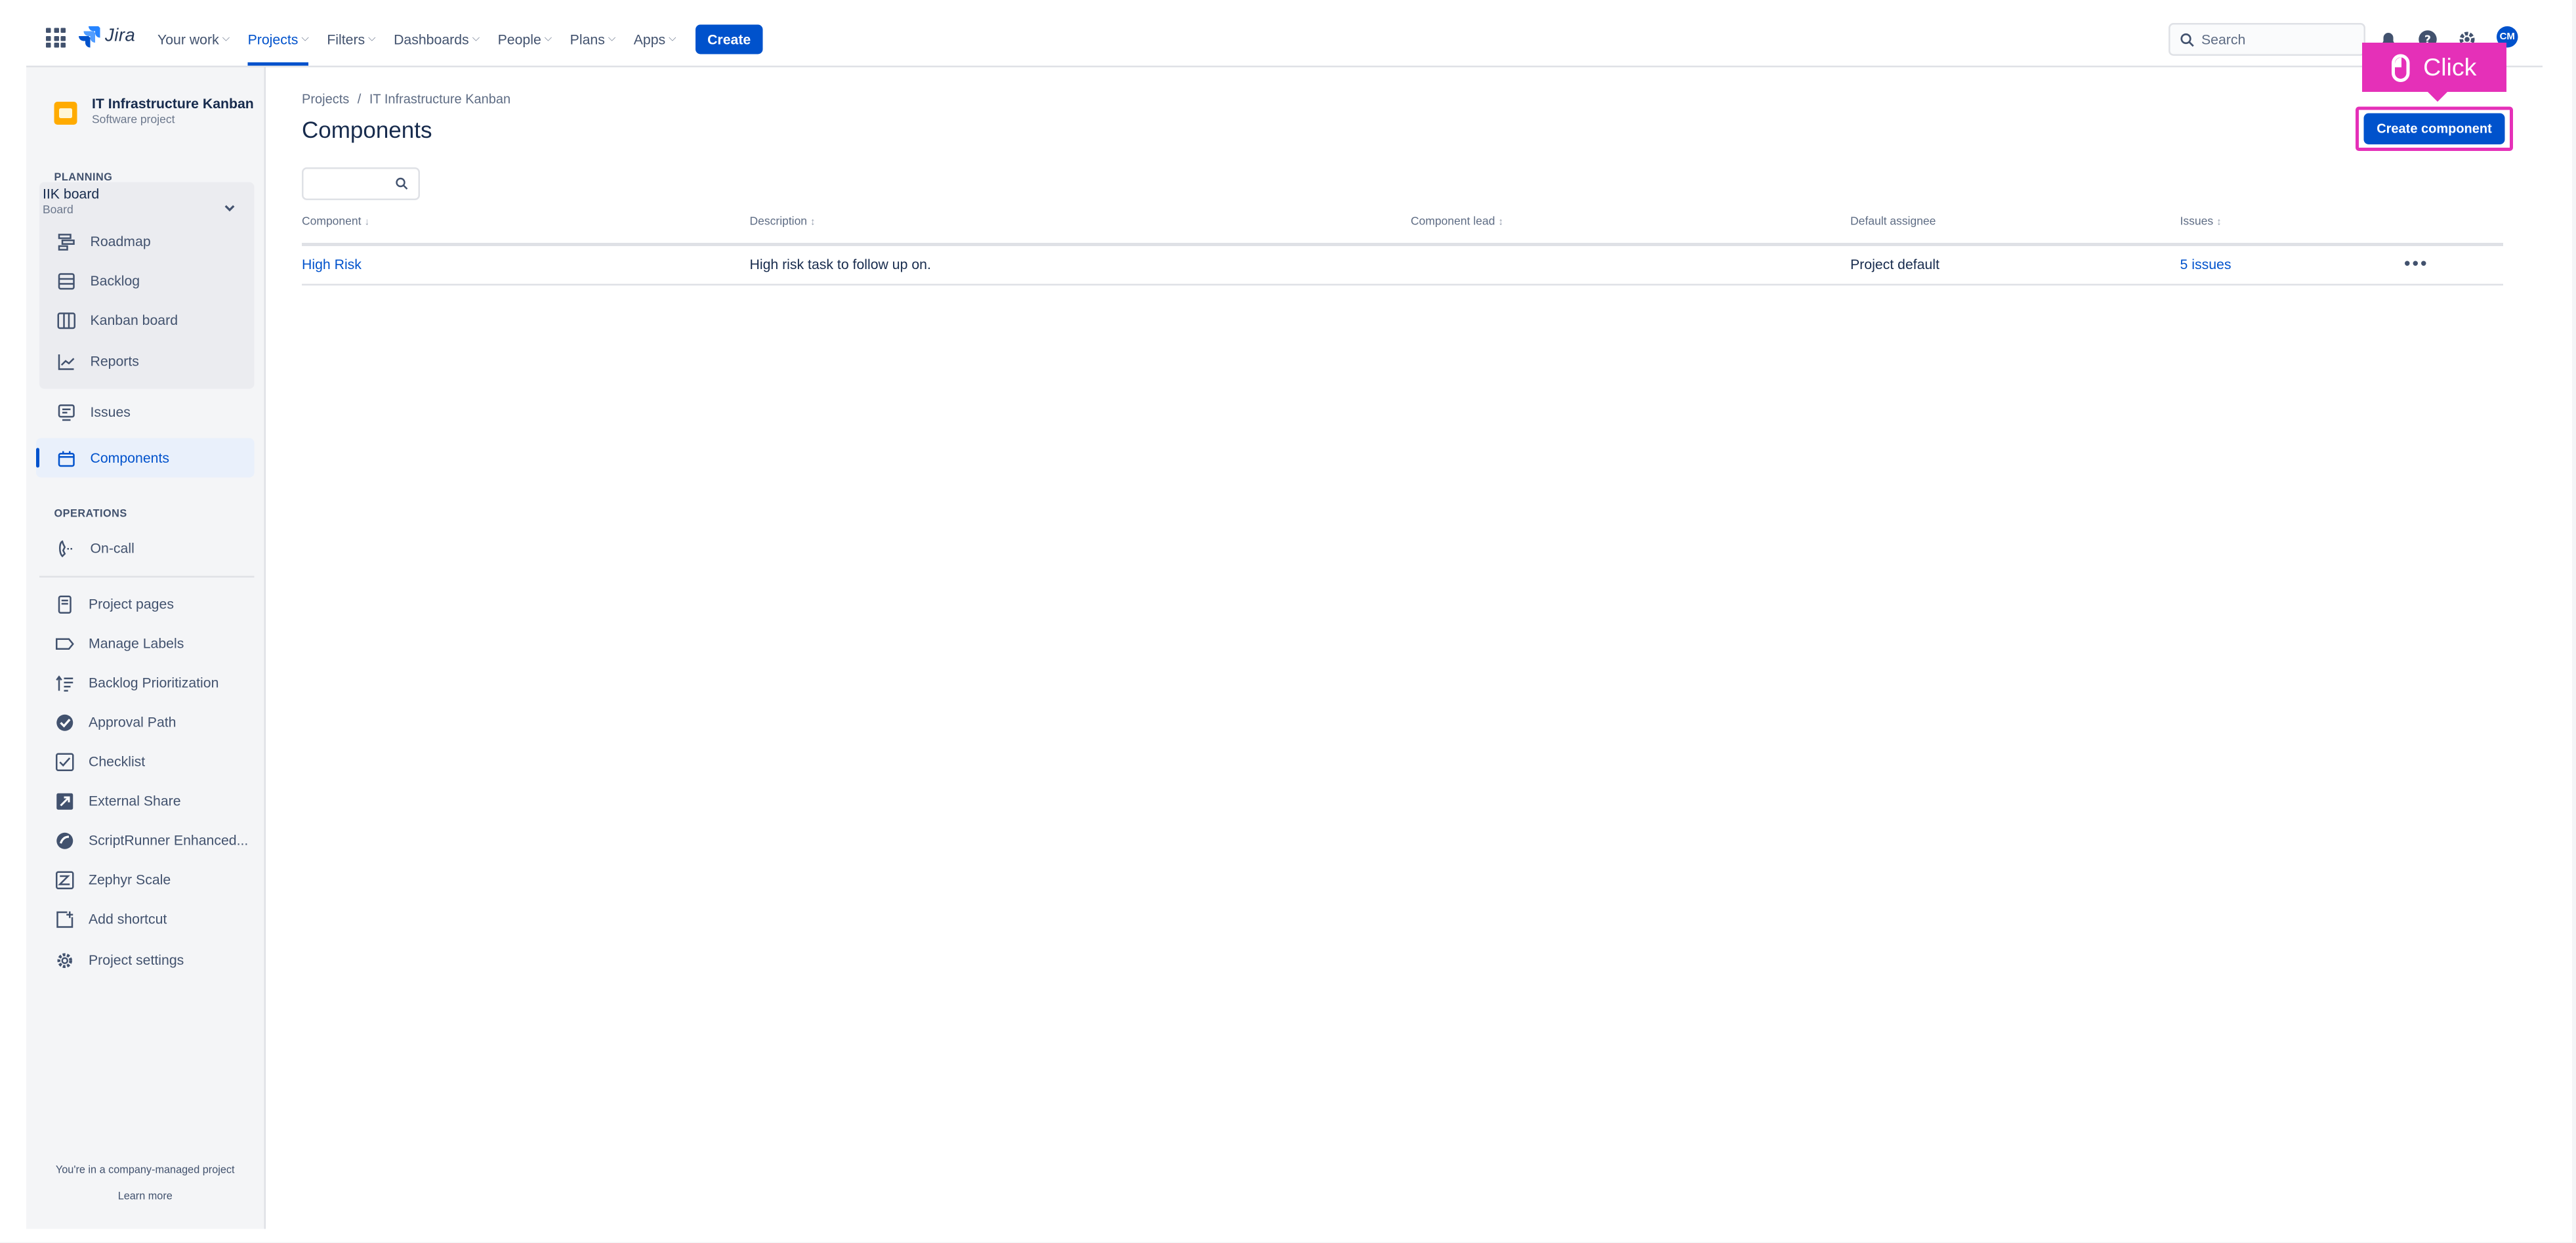 The height and width of the screenshot is (1243, 2576). Describe the element at coordinates (136, 682) in the screenshot. I see `sidebar-item-backlog-prioritization: Backlog Prioritization` at that location.